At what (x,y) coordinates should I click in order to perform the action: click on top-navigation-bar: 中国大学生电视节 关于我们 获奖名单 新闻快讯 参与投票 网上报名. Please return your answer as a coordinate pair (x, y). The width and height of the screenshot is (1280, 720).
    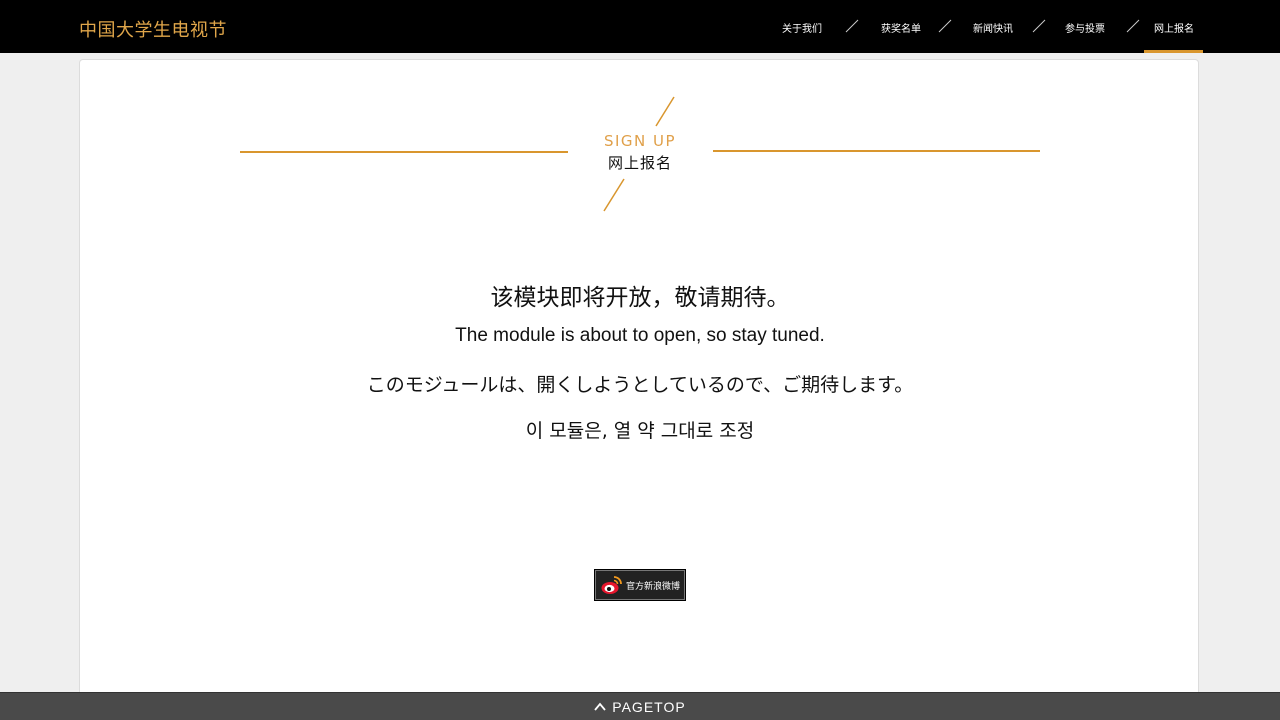
    Looking at the image, I should click on (640, 26).